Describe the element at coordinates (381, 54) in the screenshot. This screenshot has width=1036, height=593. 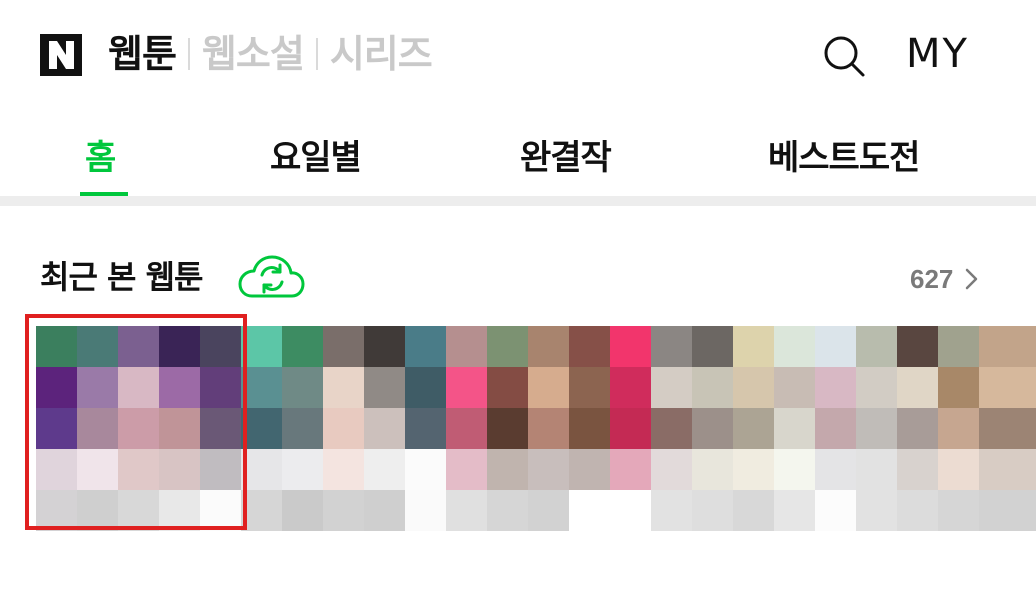
I see `service-tab-series: 시리즈` at that location.